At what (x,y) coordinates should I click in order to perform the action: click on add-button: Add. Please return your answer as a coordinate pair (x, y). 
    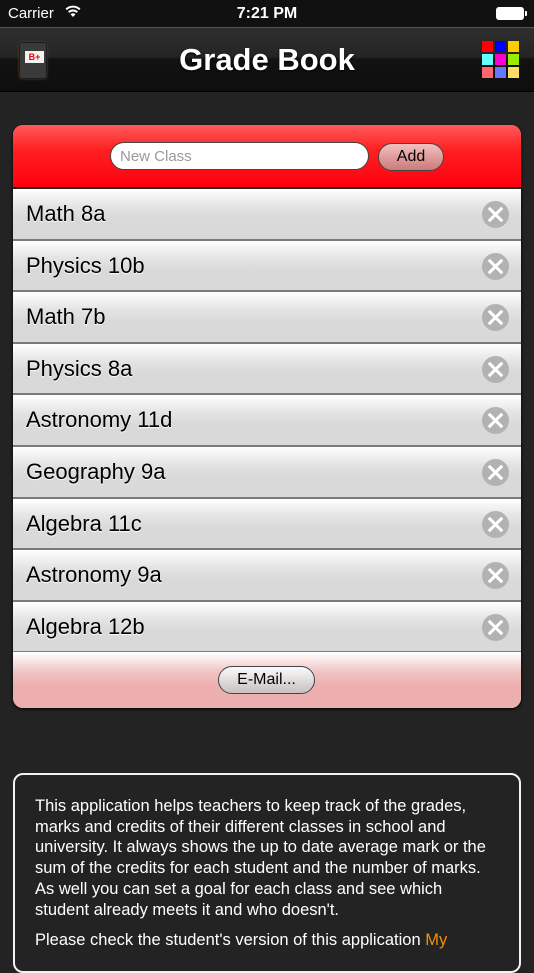
    Looking at the image, I should click on (411, 157).